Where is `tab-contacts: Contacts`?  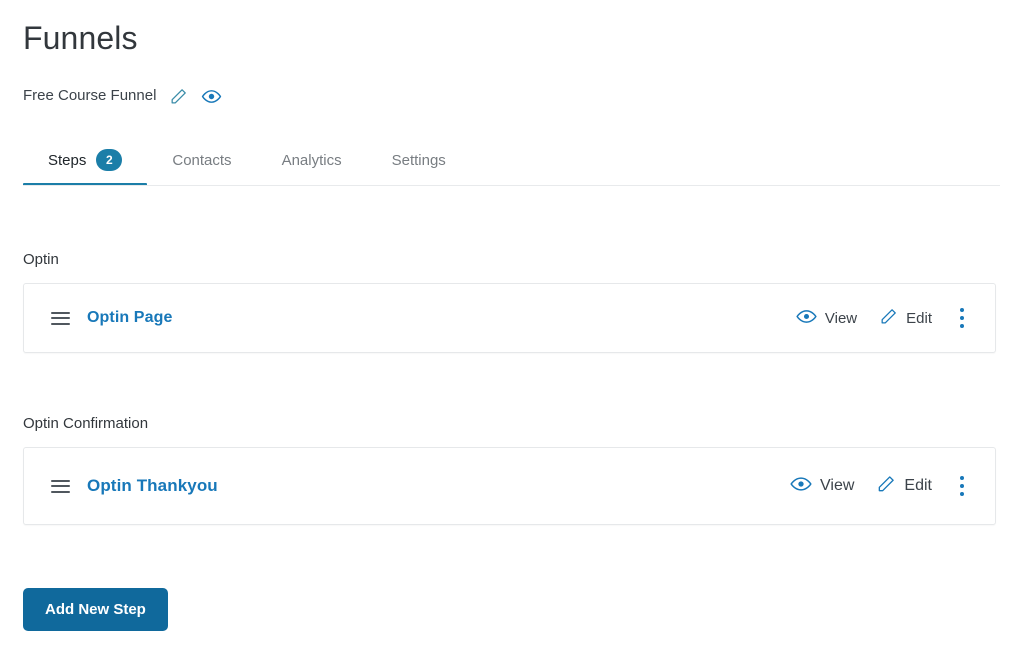
tab-contacts: Contacts is located at coordinates (201, 160).